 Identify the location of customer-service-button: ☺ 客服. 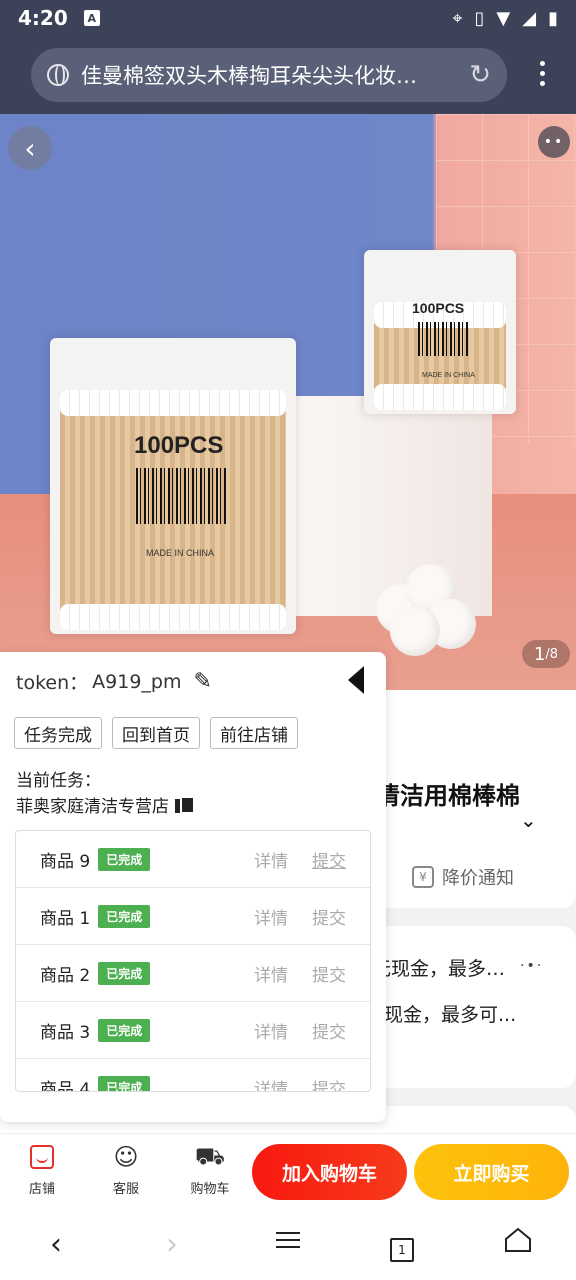
(126, 1169).